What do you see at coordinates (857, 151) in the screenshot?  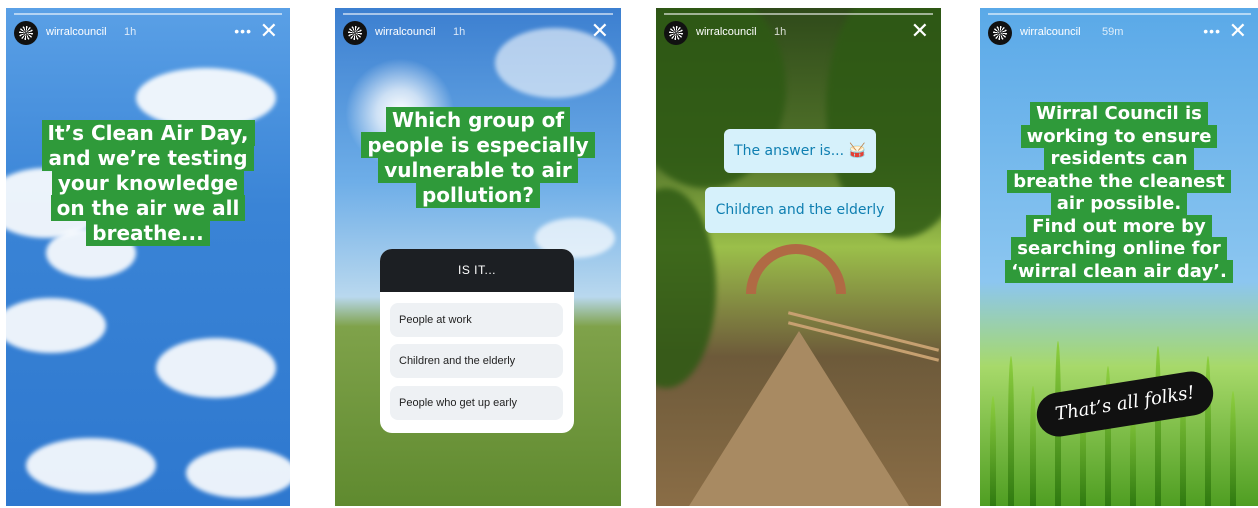 I see `drum-icon: 🥁` at bounding box center [857, 151].